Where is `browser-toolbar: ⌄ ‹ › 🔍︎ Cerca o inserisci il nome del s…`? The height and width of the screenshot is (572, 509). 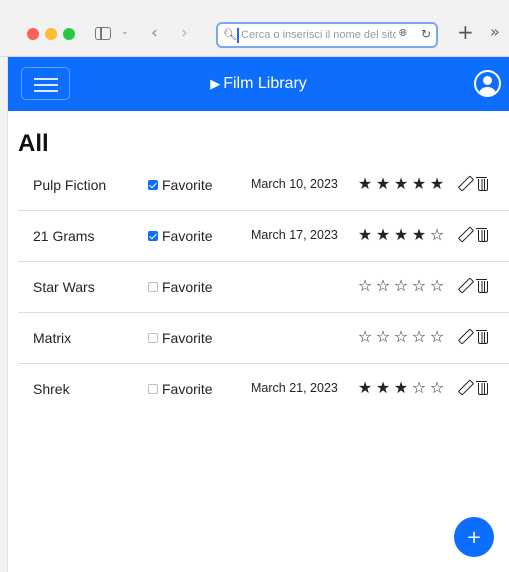
browser-toolbar: ⌄ ‹ › 🔍︎ Cerca o inserisci il nome del s… is located at coordinates (254, 28).